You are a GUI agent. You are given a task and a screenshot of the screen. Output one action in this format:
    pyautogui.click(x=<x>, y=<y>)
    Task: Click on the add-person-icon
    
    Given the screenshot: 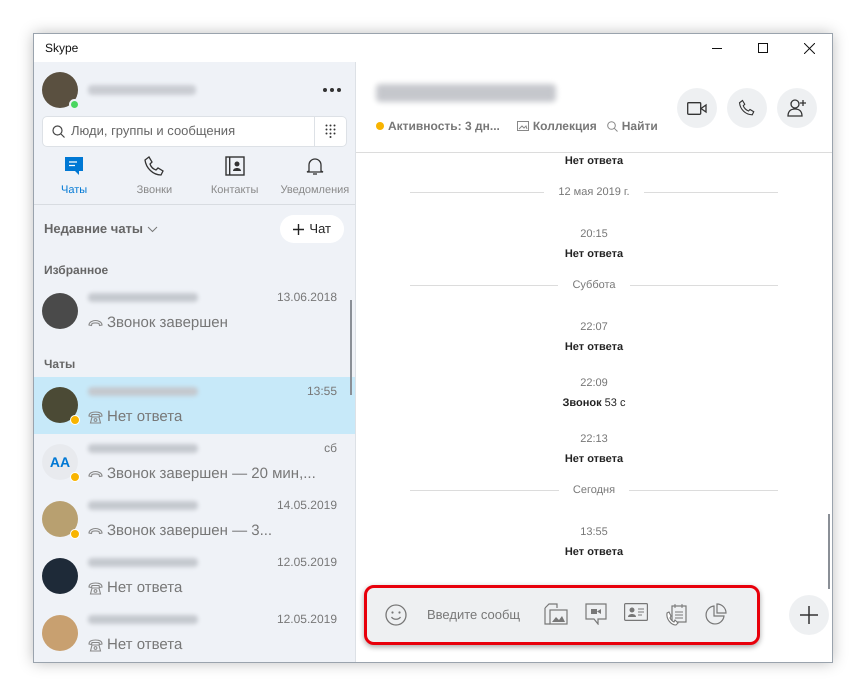 What is the action you would take?
    pyautogui.click(x=797, y=108)
    